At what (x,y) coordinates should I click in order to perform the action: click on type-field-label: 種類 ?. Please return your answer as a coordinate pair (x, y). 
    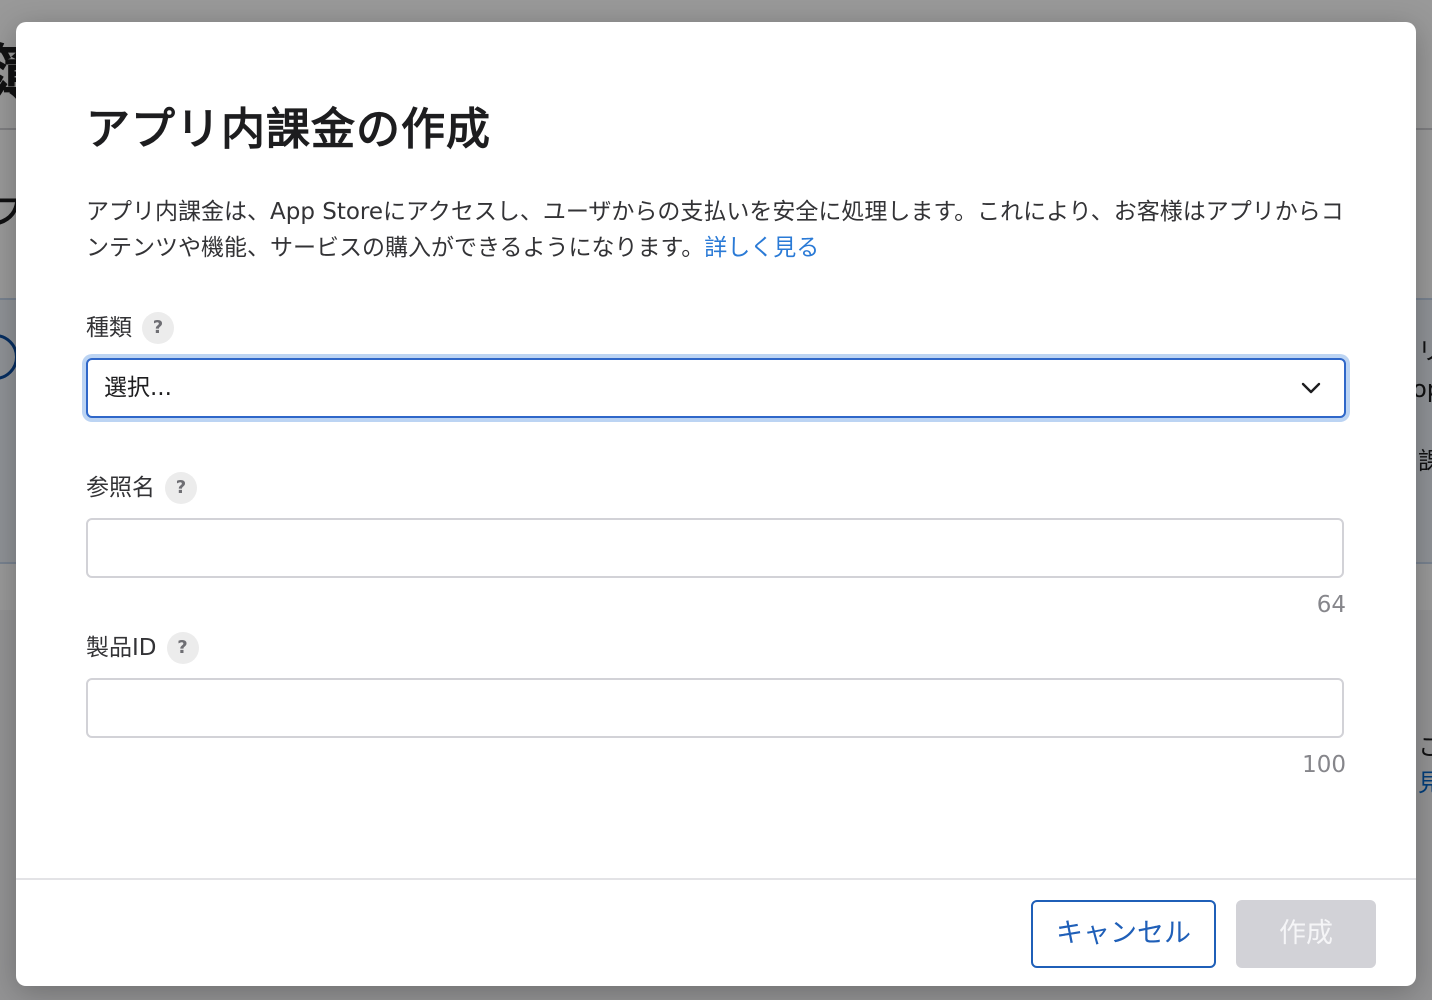
    Looking at the image, I should click on (130, 328).